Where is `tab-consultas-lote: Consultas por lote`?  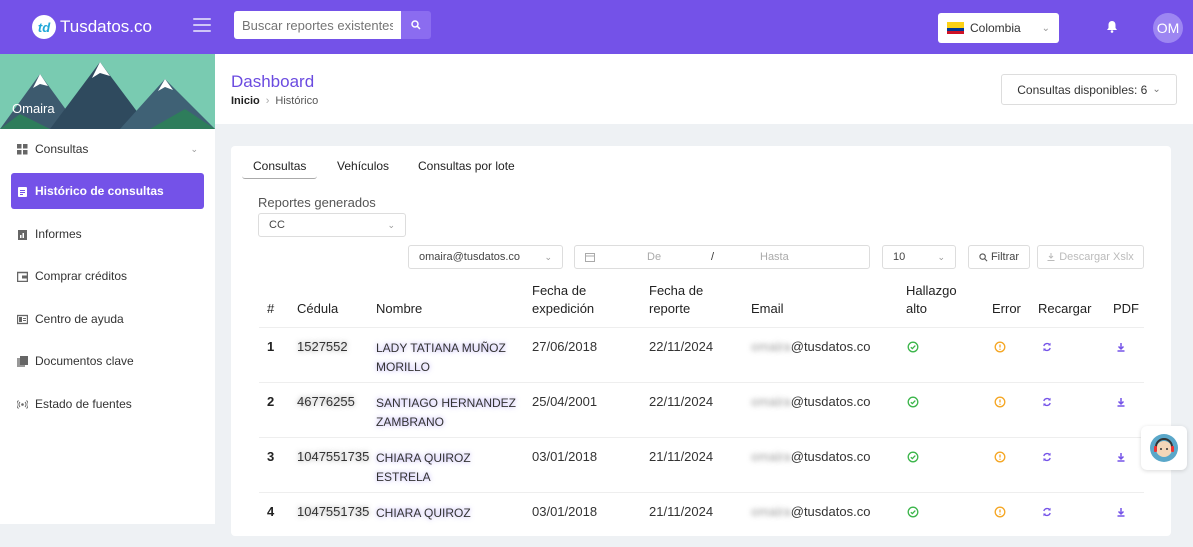 tab-consultas-lote: Consultas por lote is located at coordinates (466, 166).